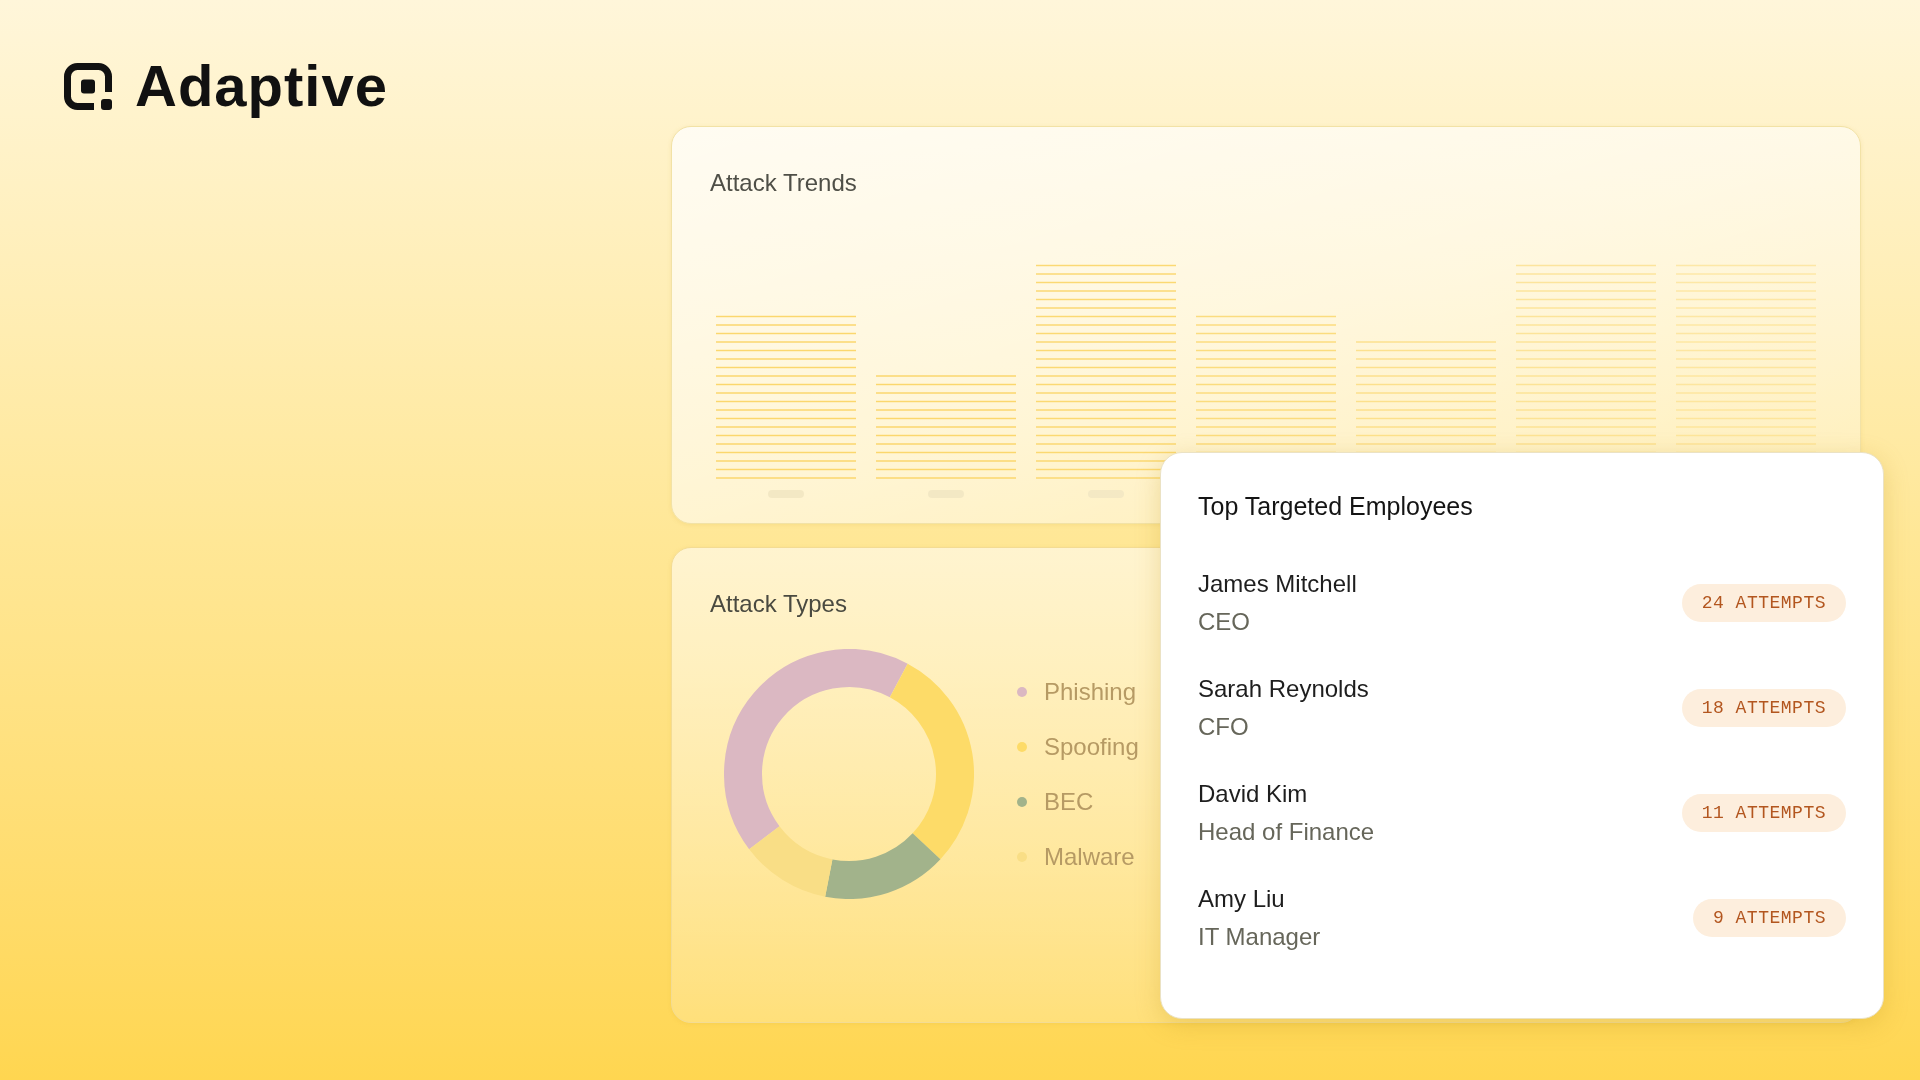 The image size is (1920, 1080). I want to click on employee-role: Head of Finance, so click(1286, 832).